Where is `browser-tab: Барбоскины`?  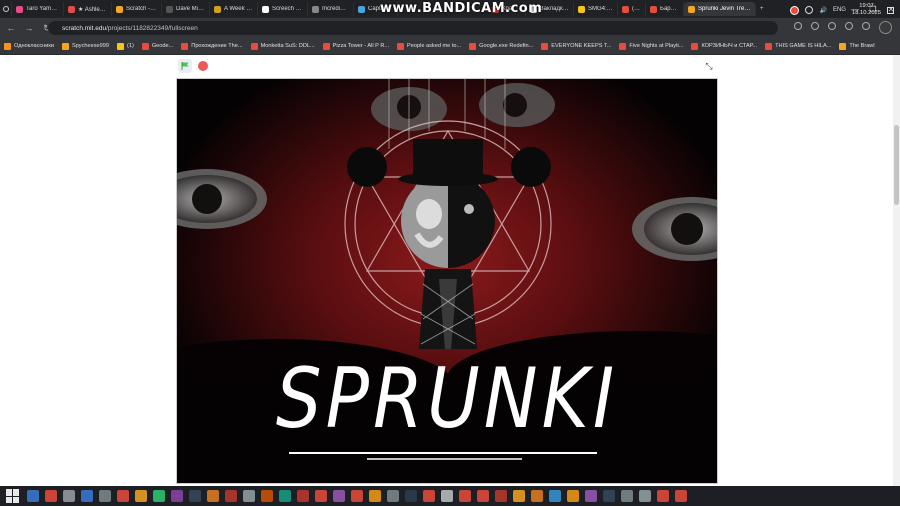
browser-tab: Барбоскины is located at coordinates (665, 9).